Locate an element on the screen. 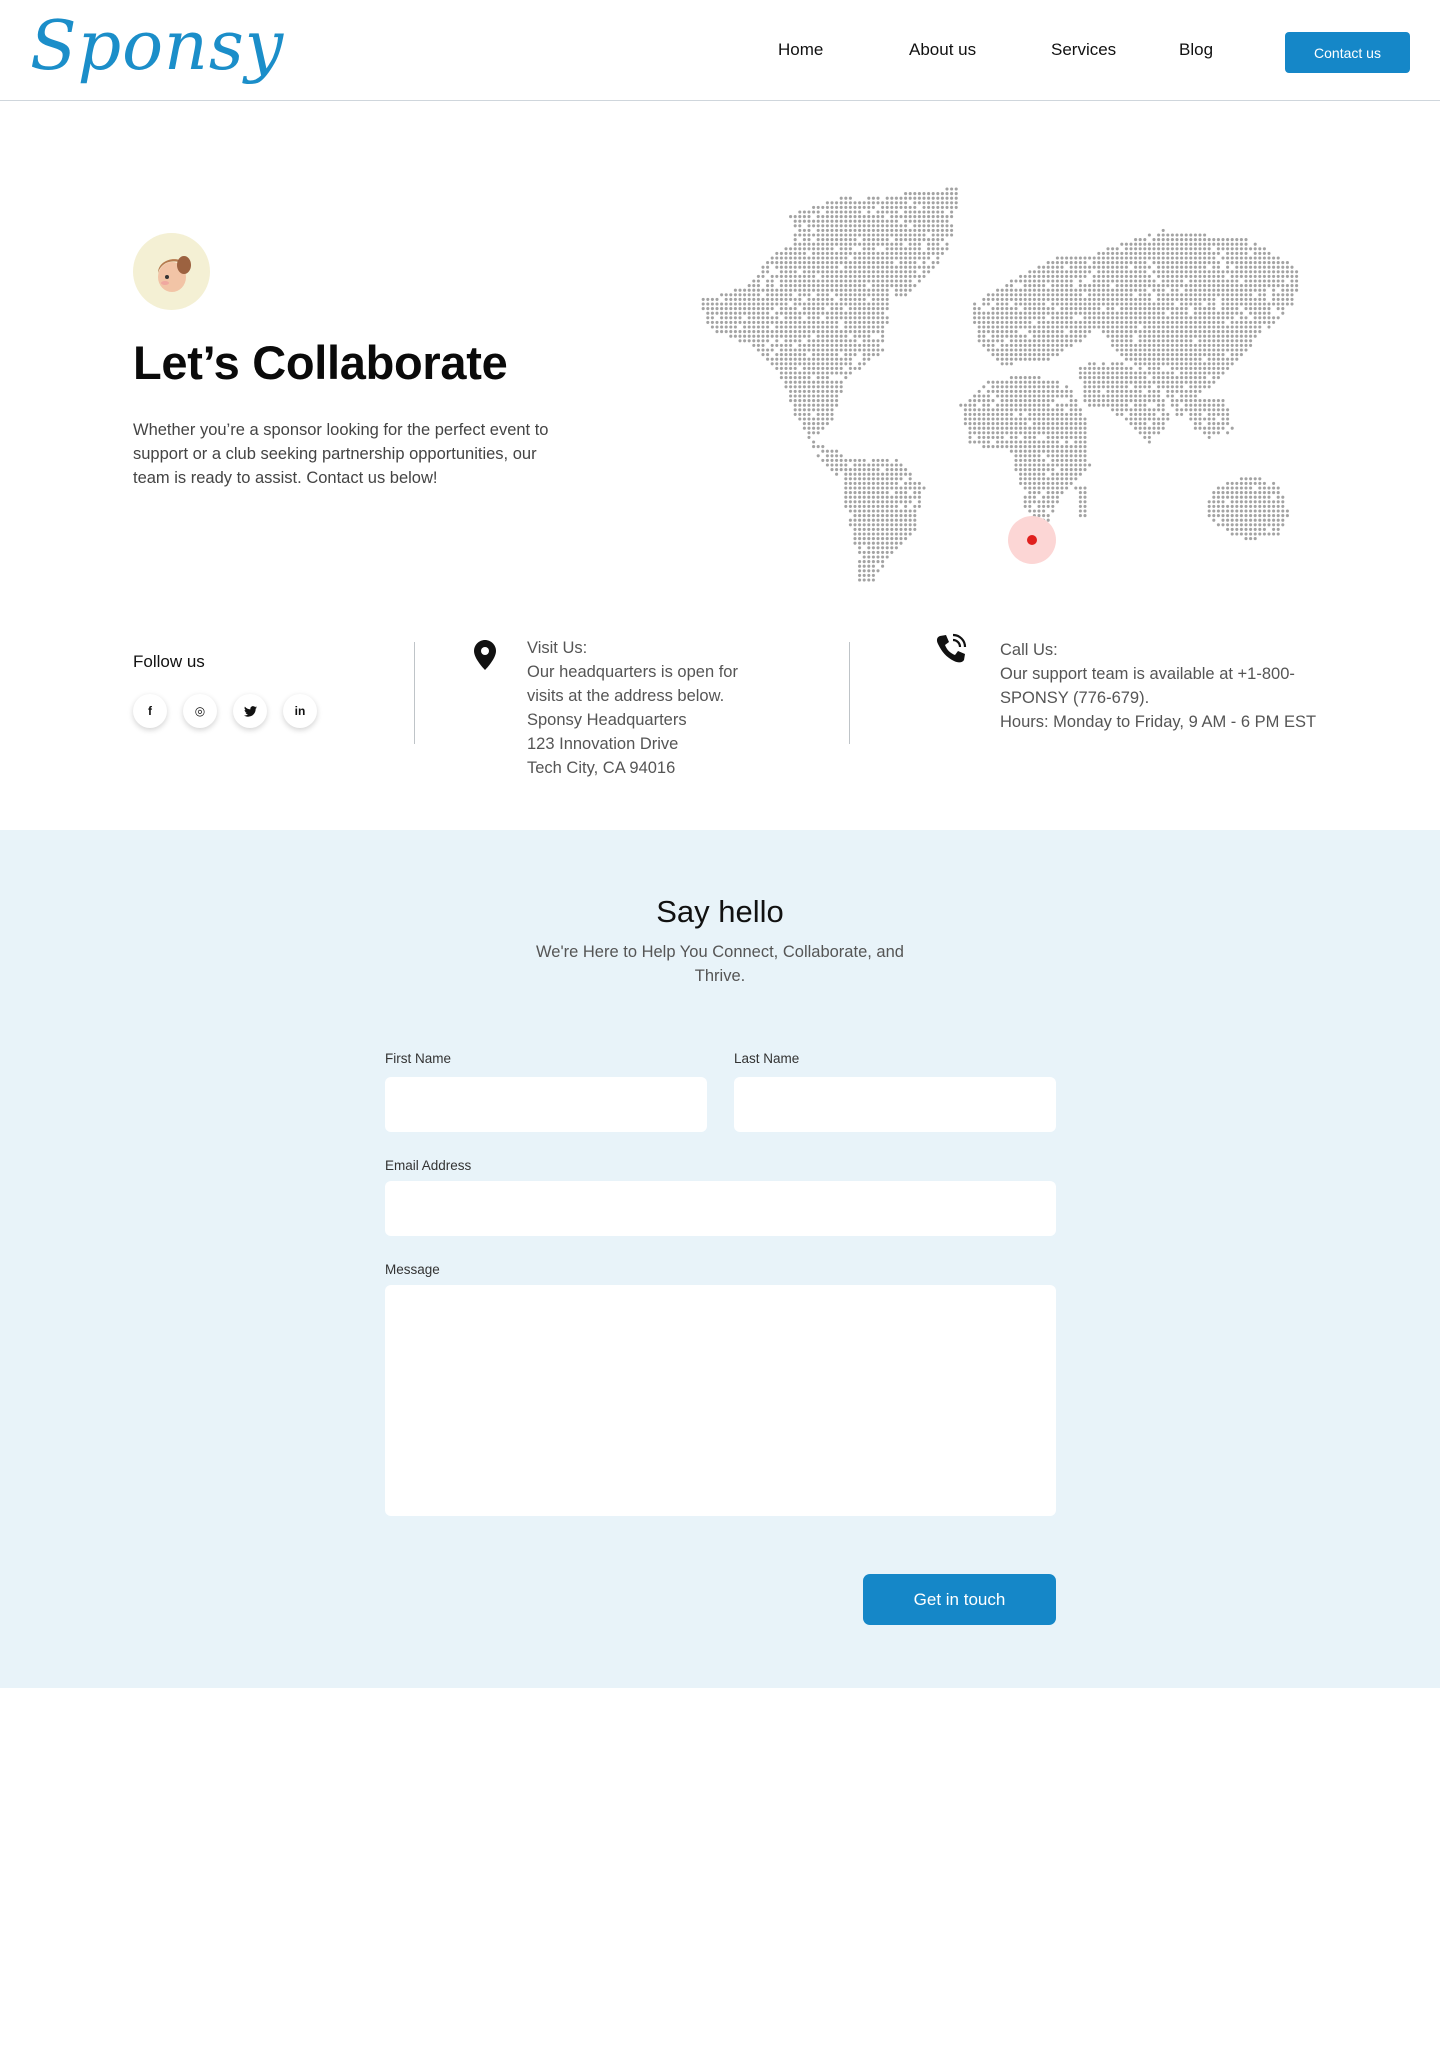 This screenshot has height=2060, width=1440. facebook-icon: f is located at coordinates (150, 711).